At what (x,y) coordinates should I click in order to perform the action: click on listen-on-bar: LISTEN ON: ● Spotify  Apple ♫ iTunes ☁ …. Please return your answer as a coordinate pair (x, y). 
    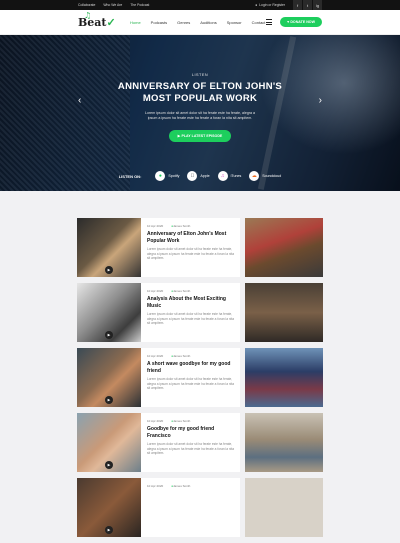
    Looking at the image, I should click on (200, 176).